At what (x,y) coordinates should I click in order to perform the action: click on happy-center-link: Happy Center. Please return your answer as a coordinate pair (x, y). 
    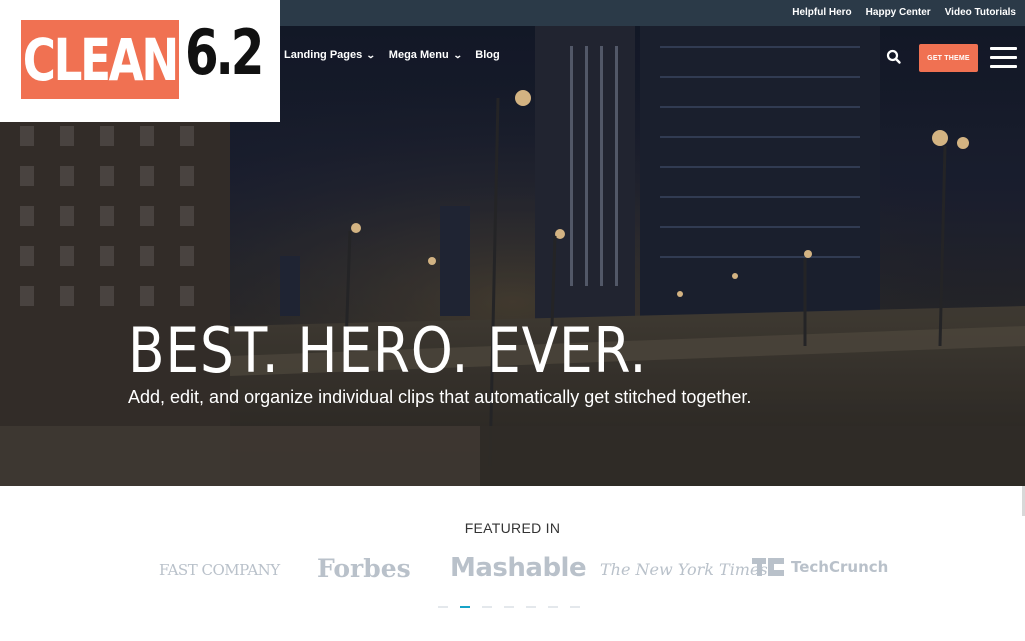
    Looking at the image, I should click on (898, 12).